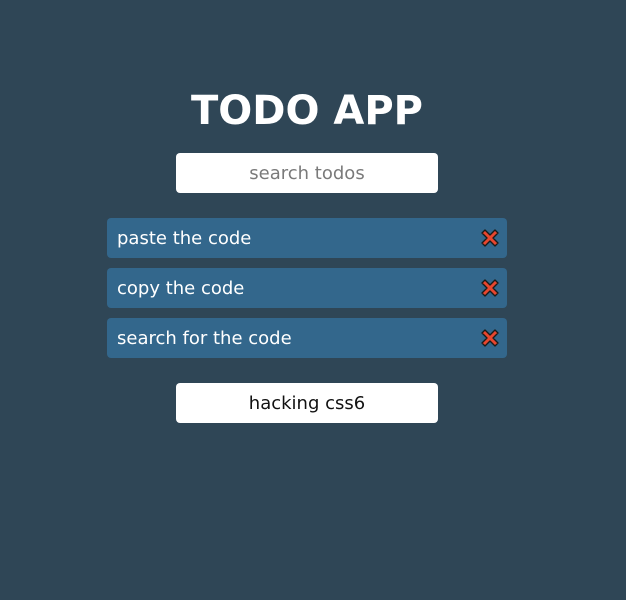 Image resolution: width=626 pixels, height=600 pixels. Describe the element at coordinates (307, 403) in the screenshot. I see `add-todo-input` at that location.